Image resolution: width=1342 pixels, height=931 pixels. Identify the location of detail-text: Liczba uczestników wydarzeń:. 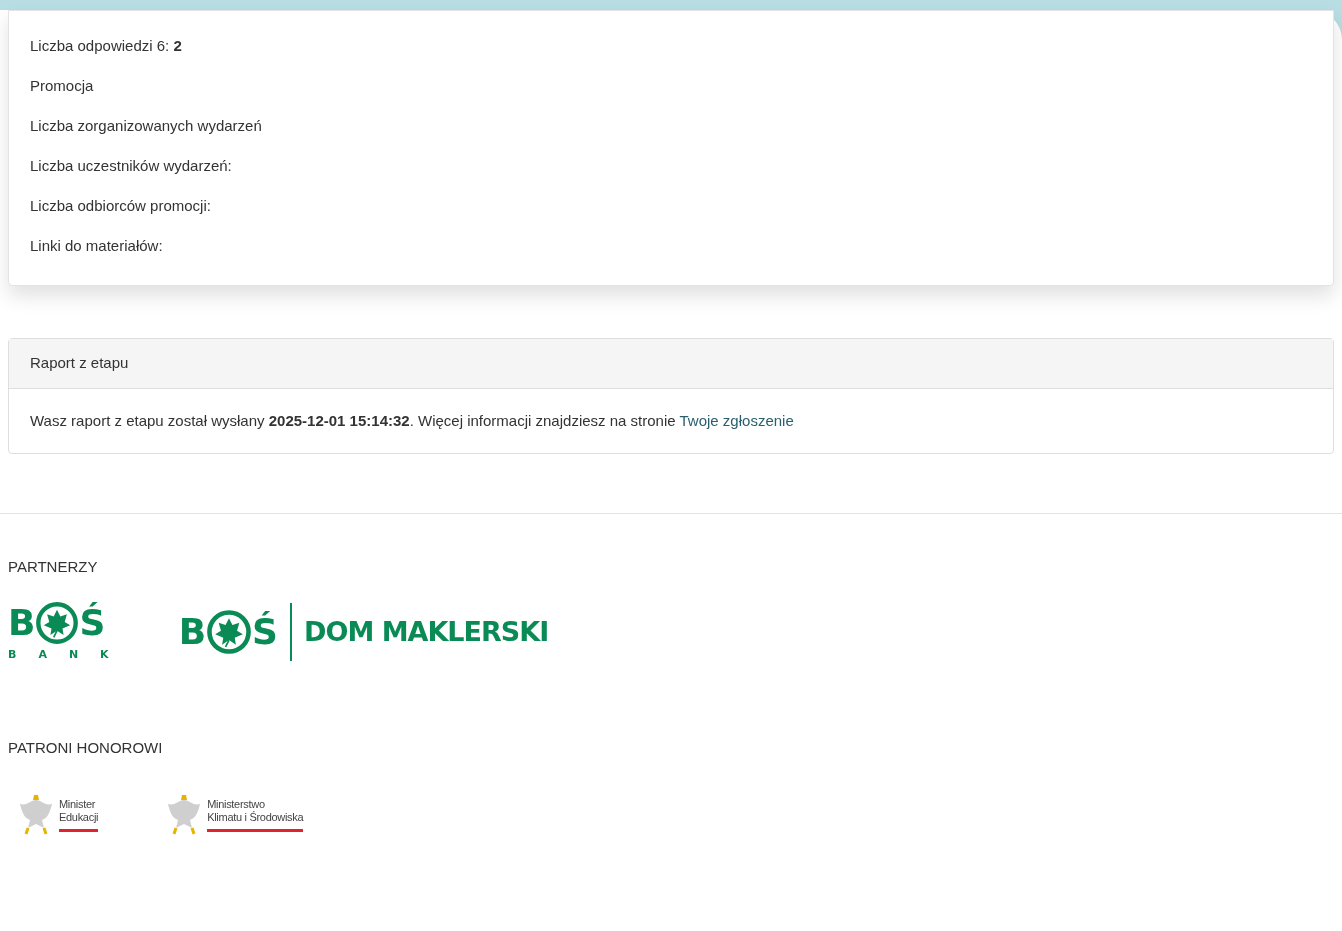
(131, 166).